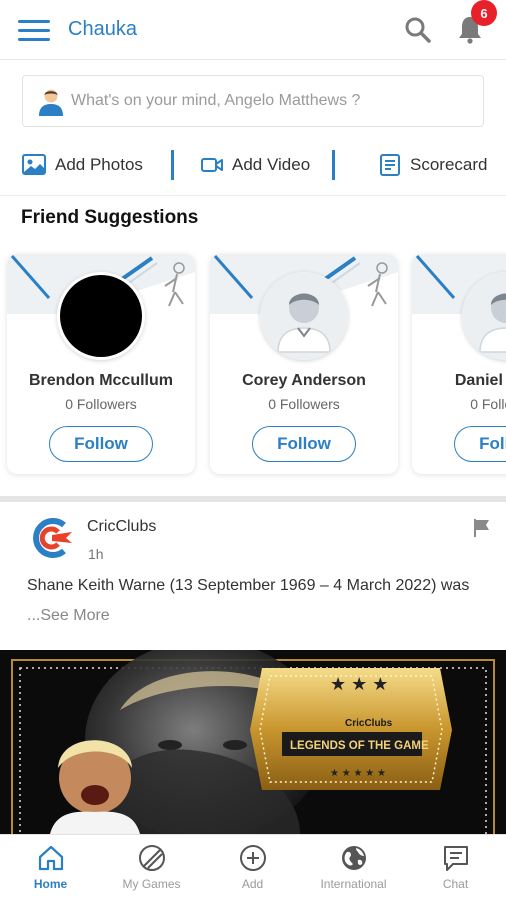 This screenshot has height=900, width=506. Describe the element at coordinates (34, 164) in the screenshot. I see `photo-icon` at that location.